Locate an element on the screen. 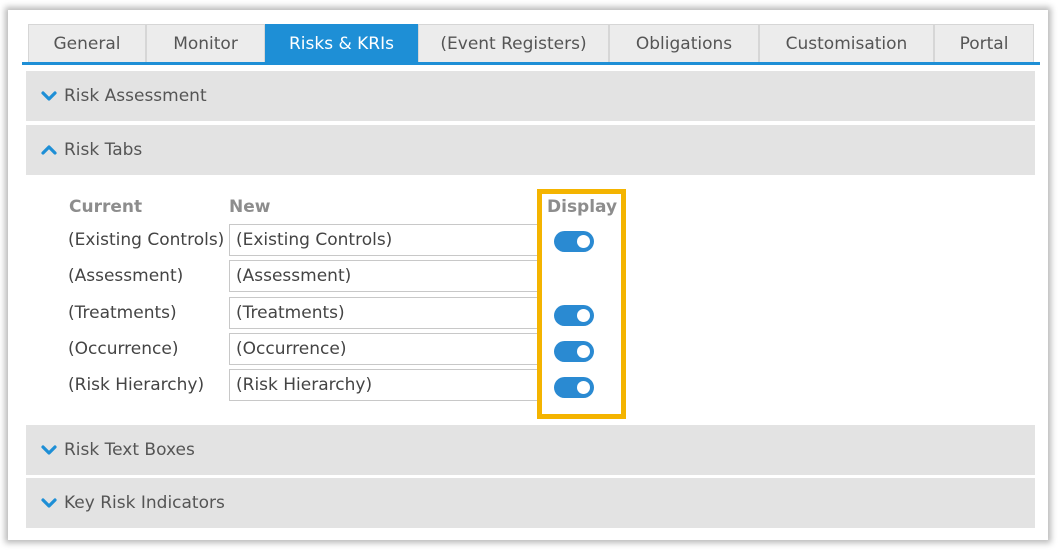 Image resolution: width=1064 pixels, height=557 pixels. section-risk-assessment: Risk Assessment is located at coordinates (530, 96).